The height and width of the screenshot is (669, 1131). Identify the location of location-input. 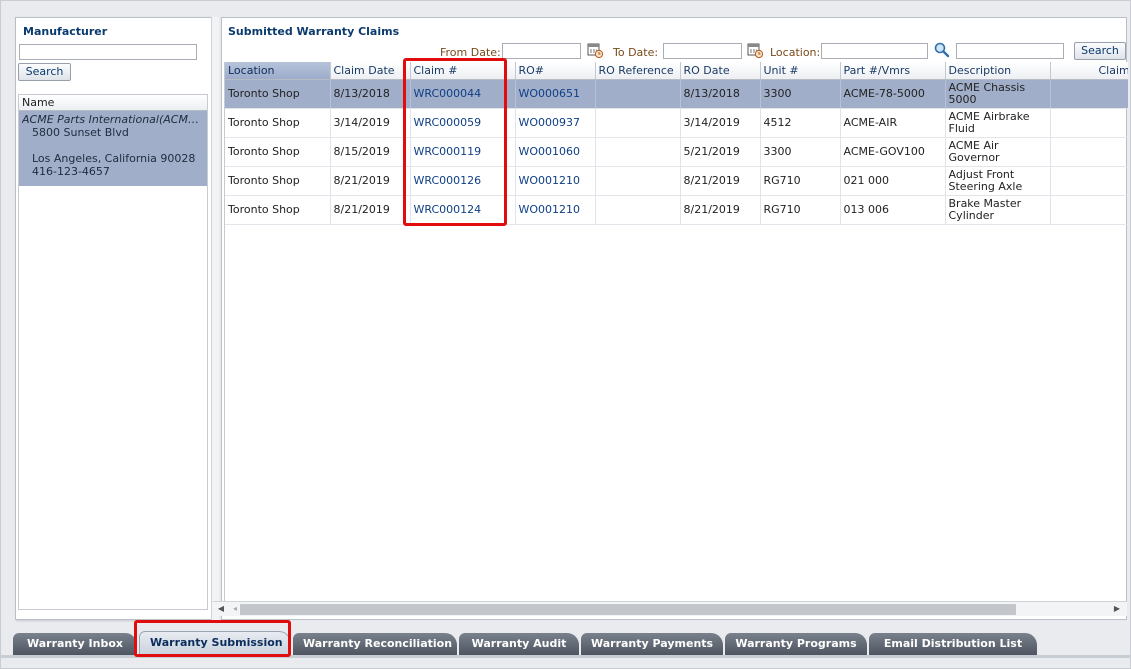
(874, 51).